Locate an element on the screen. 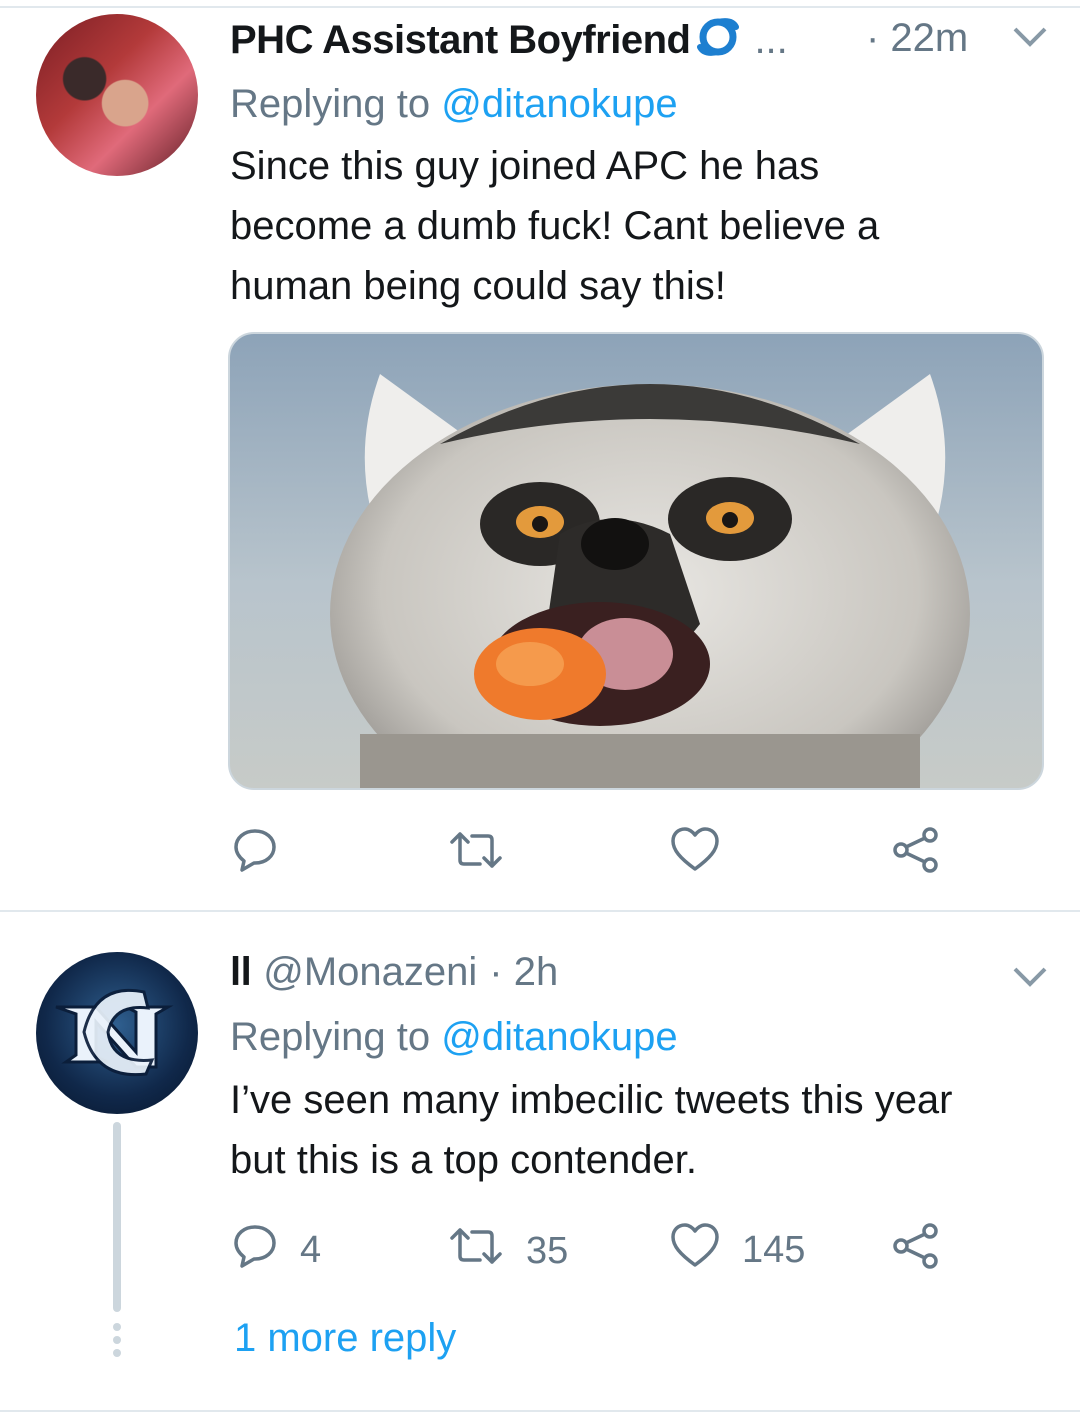 The height and width of the screenshot is (1420, 1080). retweet-button: 35 is located at coordinates (508, 1251).